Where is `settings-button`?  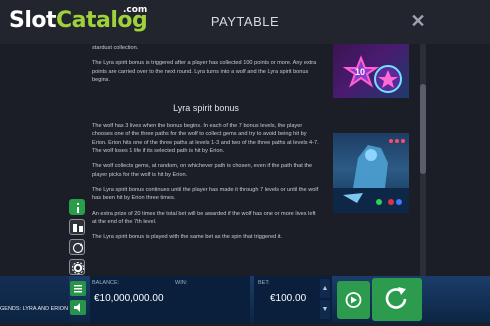
settings-button is located at coordinates (77, 267).